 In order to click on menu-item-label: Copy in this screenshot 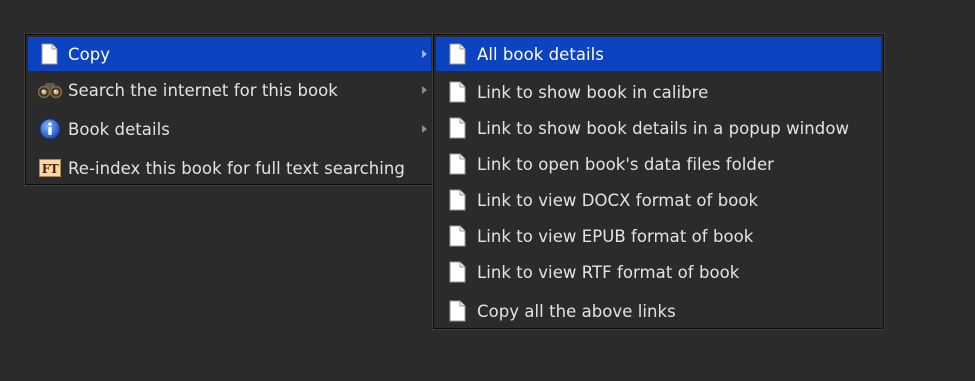, I will do `click(89, 54)`.